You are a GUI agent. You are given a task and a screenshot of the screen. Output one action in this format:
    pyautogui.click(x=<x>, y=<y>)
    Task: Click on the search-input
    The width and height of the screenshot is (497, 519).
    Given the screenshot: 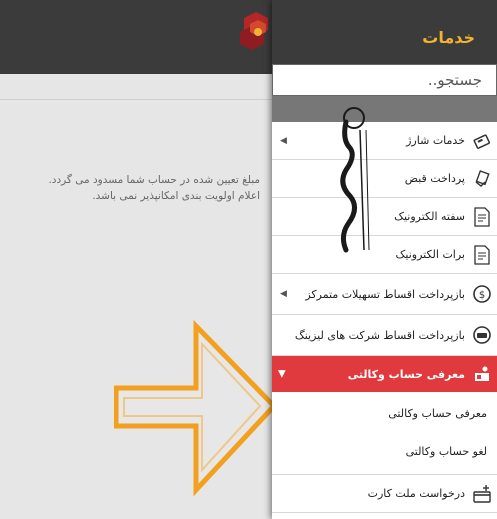 What is the action you would take?
    pyautogui.click(x=384, y=80)
    